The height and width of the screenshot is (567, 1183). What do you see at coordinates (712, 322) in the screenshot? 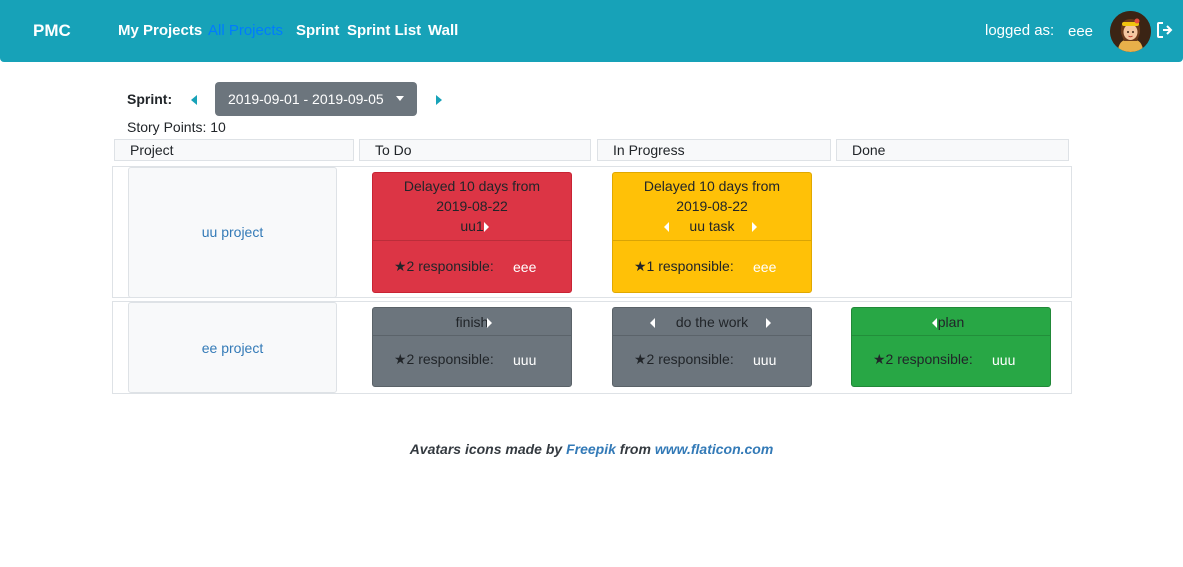
I see `task-title: do the work` at bounding box center [712, 322].